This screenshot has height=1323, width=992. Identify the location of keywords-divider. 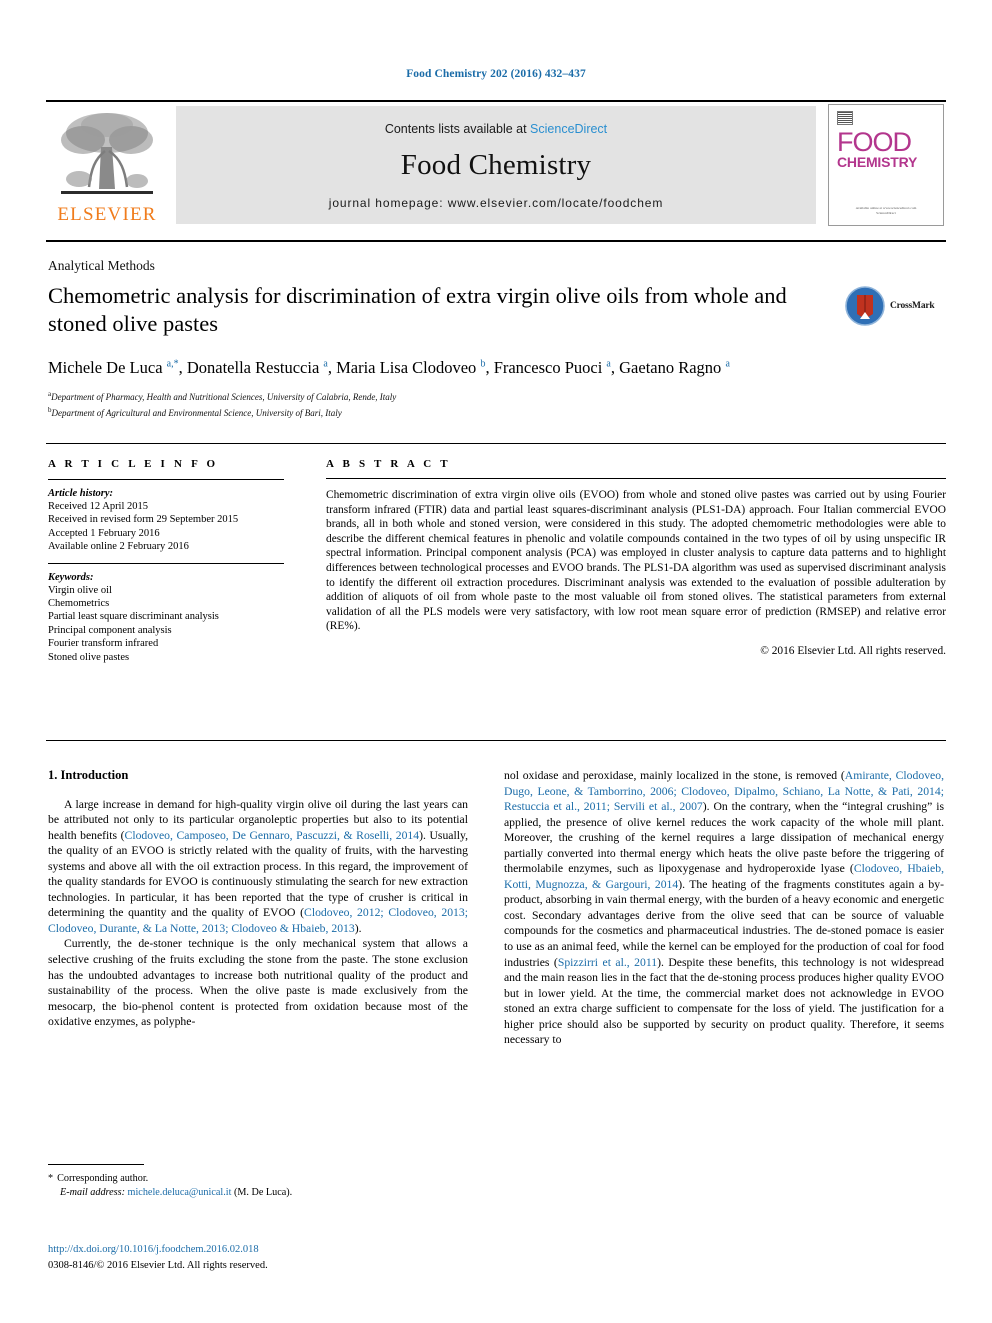
(166, 563).